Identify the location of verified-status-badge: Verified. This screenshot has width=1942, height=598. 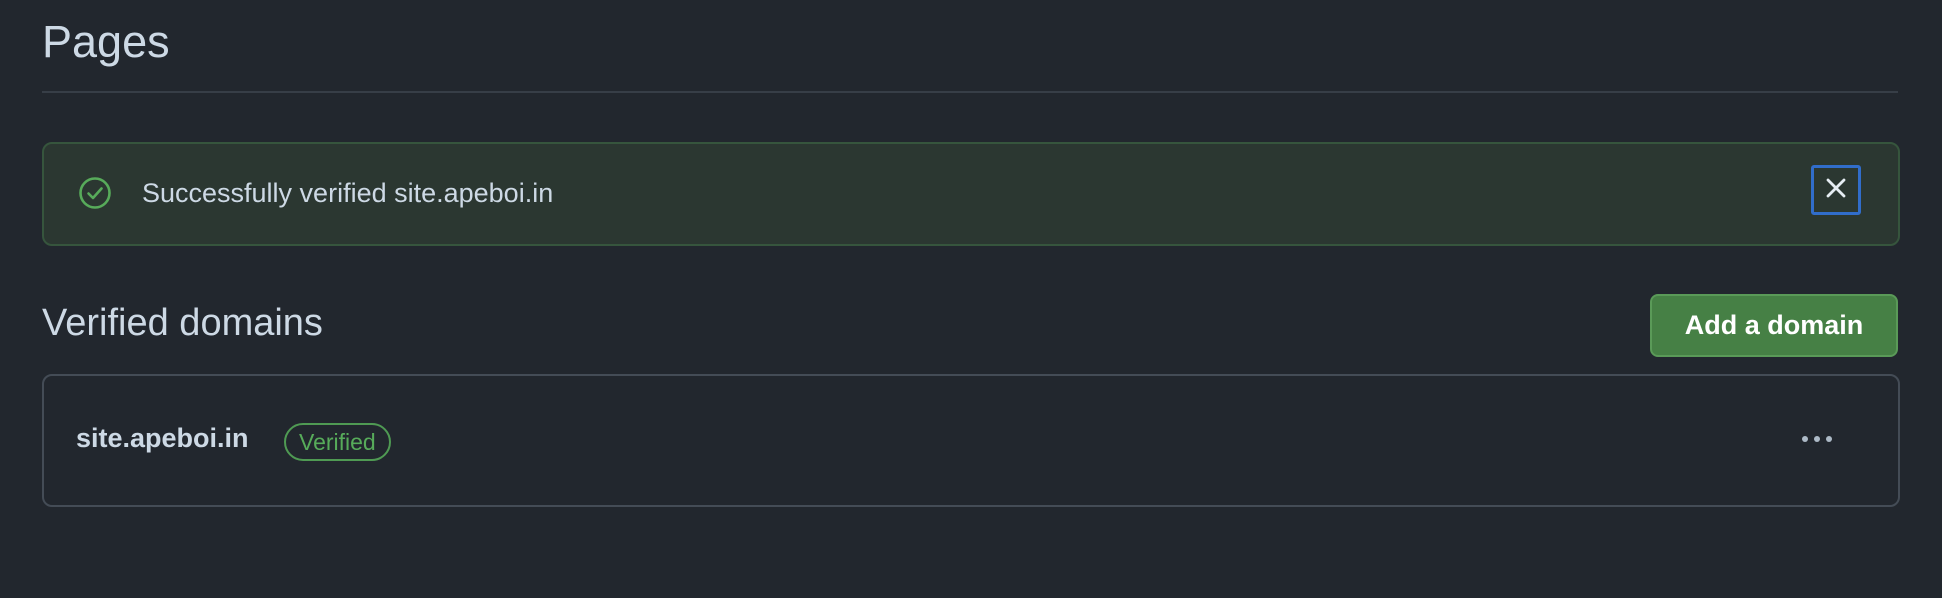
(337, 442).